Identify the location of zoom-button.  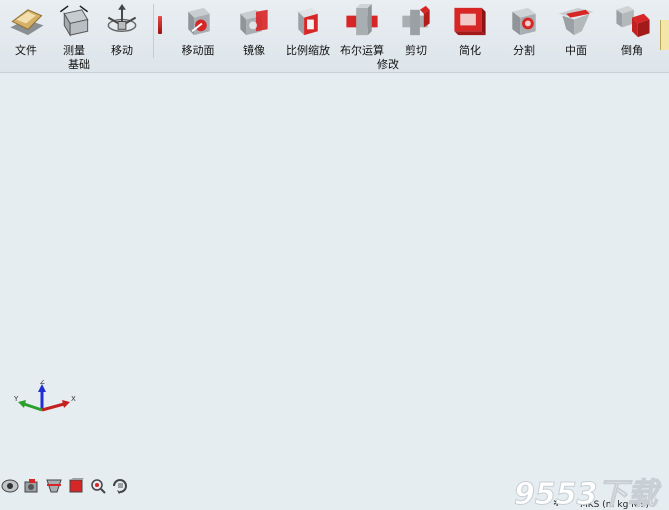
(98, 486).